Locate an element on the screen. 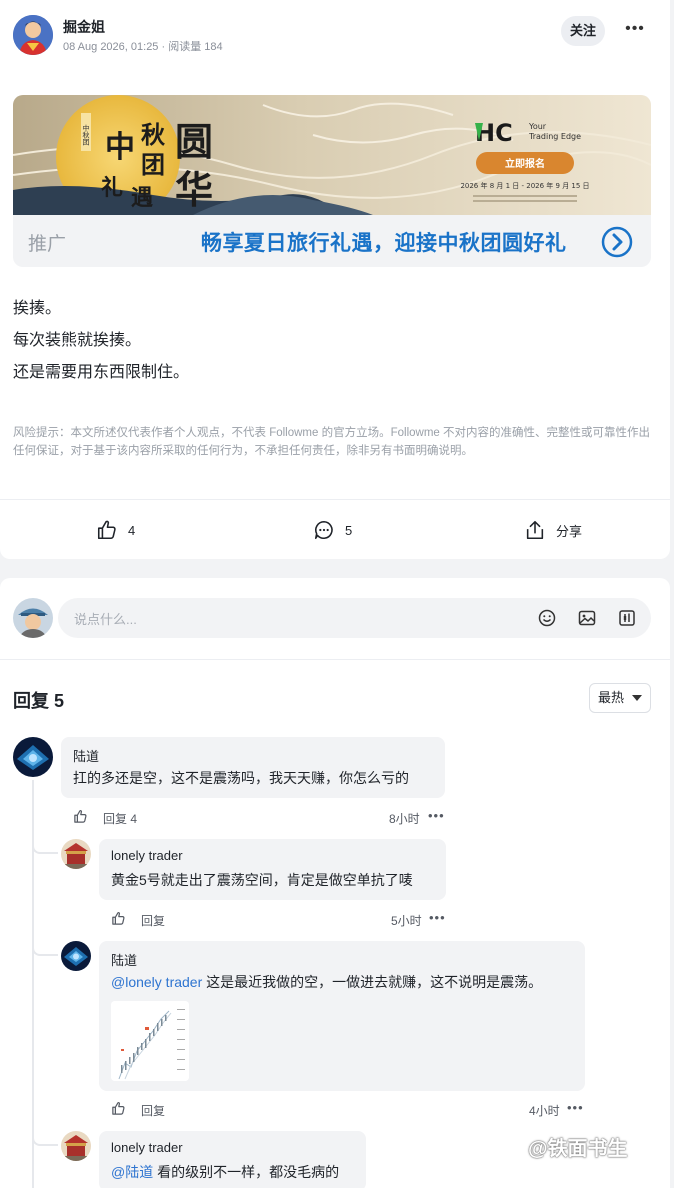 This screenshot has height=1188, width=674. post-text-line-2: 每次装熊就挨揍。 is located at coordinates (77, 340).